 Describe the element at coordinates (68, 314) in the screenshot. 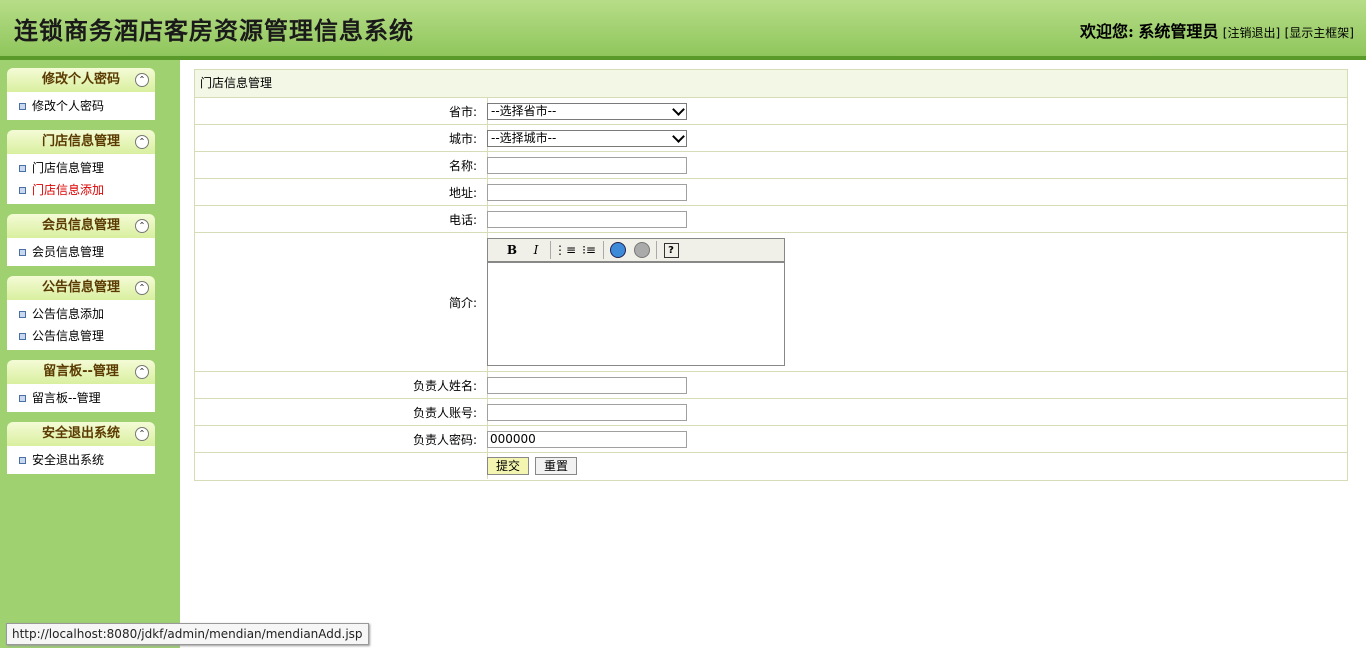

I see `sidebar-item-label: 公告信息添加` at that location.